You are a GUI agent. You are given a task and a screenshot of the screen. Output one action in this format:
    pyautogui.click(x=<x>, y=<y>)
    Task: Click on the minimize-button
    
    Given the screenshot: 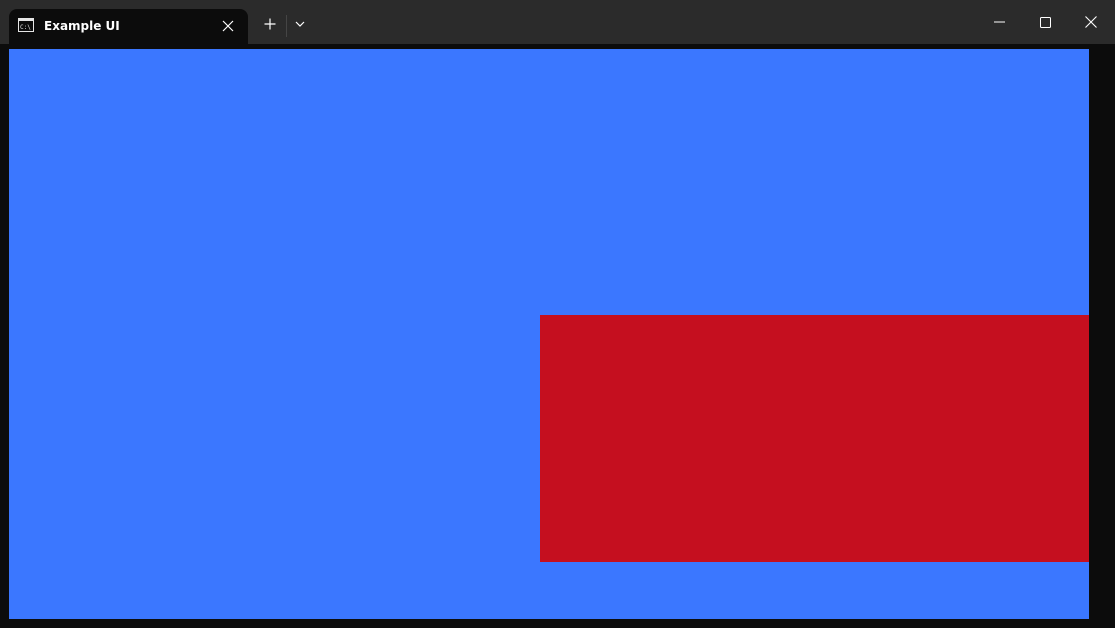 What is the action you would take?
    pyautogui.click(x=999, y=22)
    